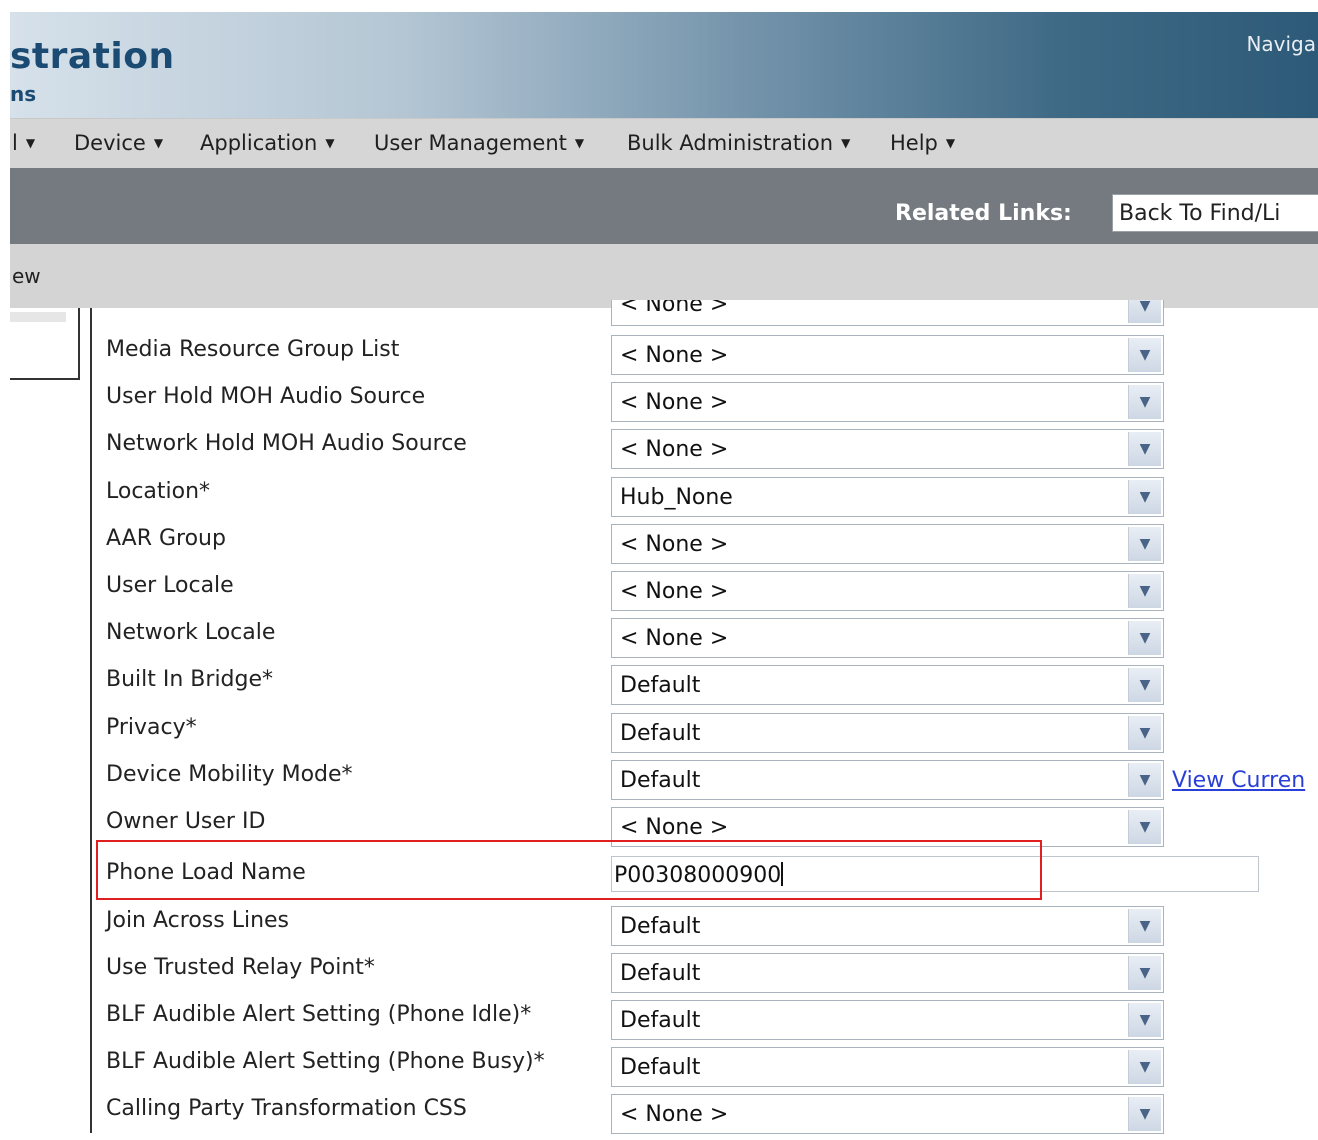 The width and height of the screenshot is (1318, 1140). Describe the element at coordinates (259, 143) in the screenshot. I see `menu-label: Application` at that location.